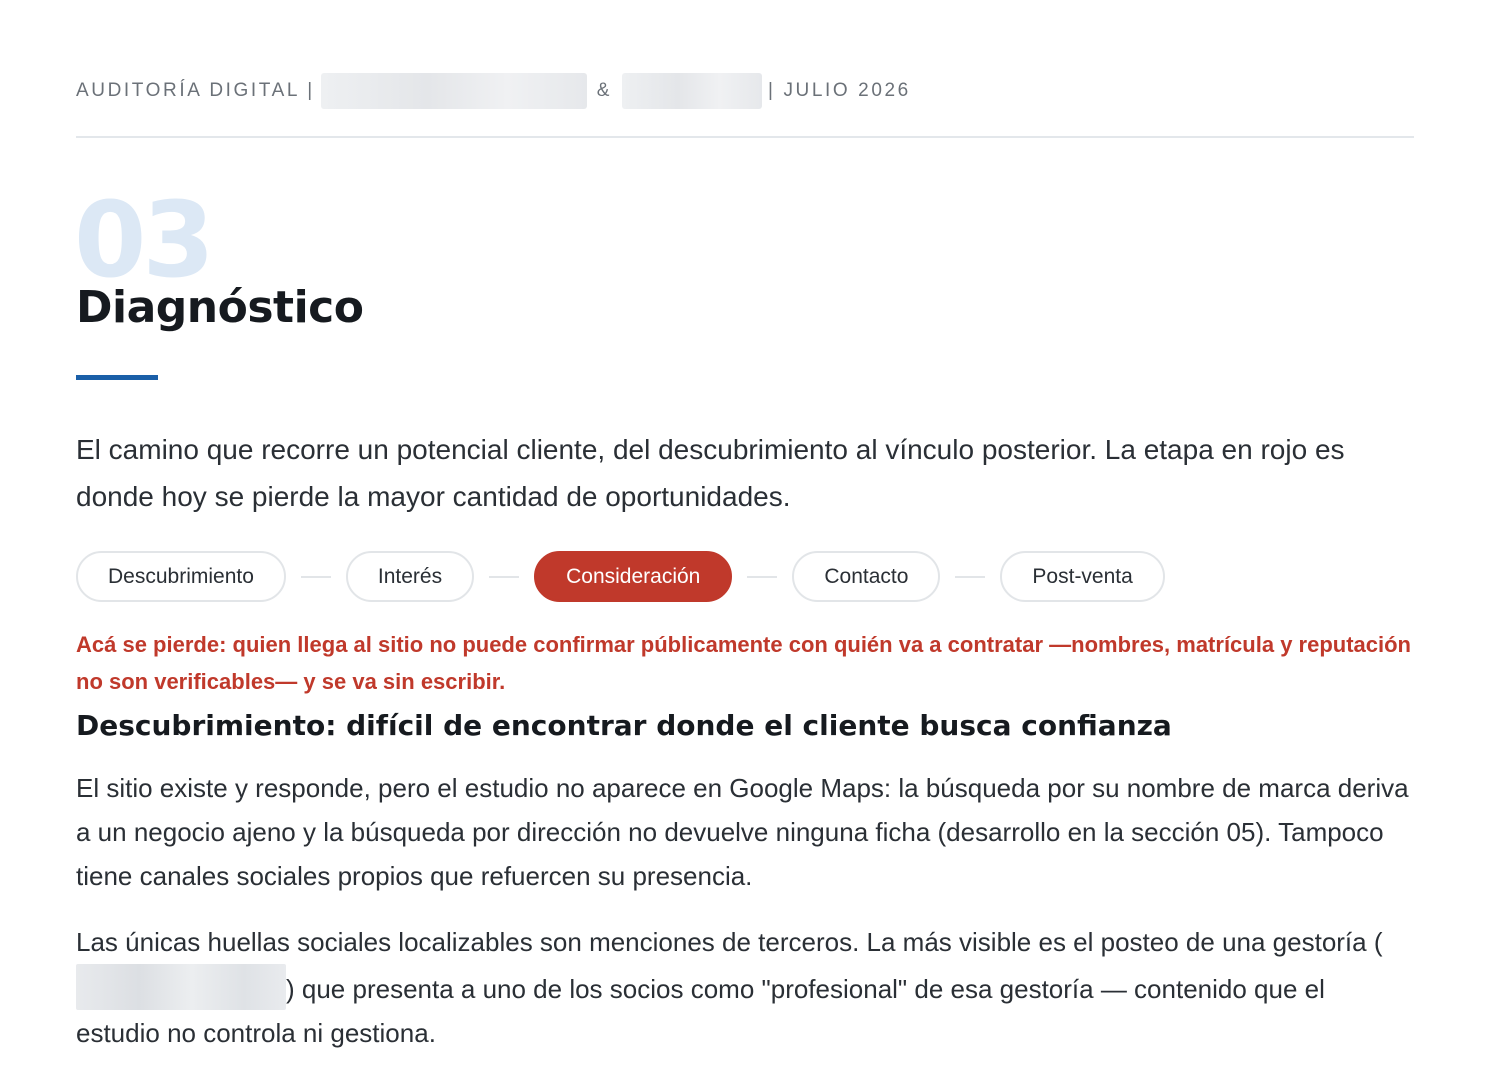 This screenshot has height=1075, width=1490. I want to click on step-descubrimiento: Descubrimiento, so click(181, 576).